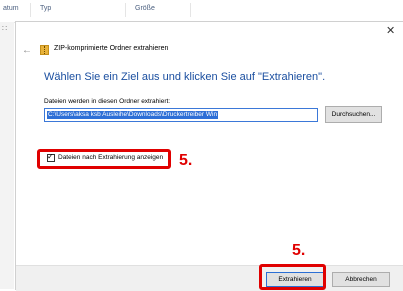  Describe the element at coordinates (209, 278) in the screenshot. I see `dialog-footer: Extrahieren Abbrechen` at that location.